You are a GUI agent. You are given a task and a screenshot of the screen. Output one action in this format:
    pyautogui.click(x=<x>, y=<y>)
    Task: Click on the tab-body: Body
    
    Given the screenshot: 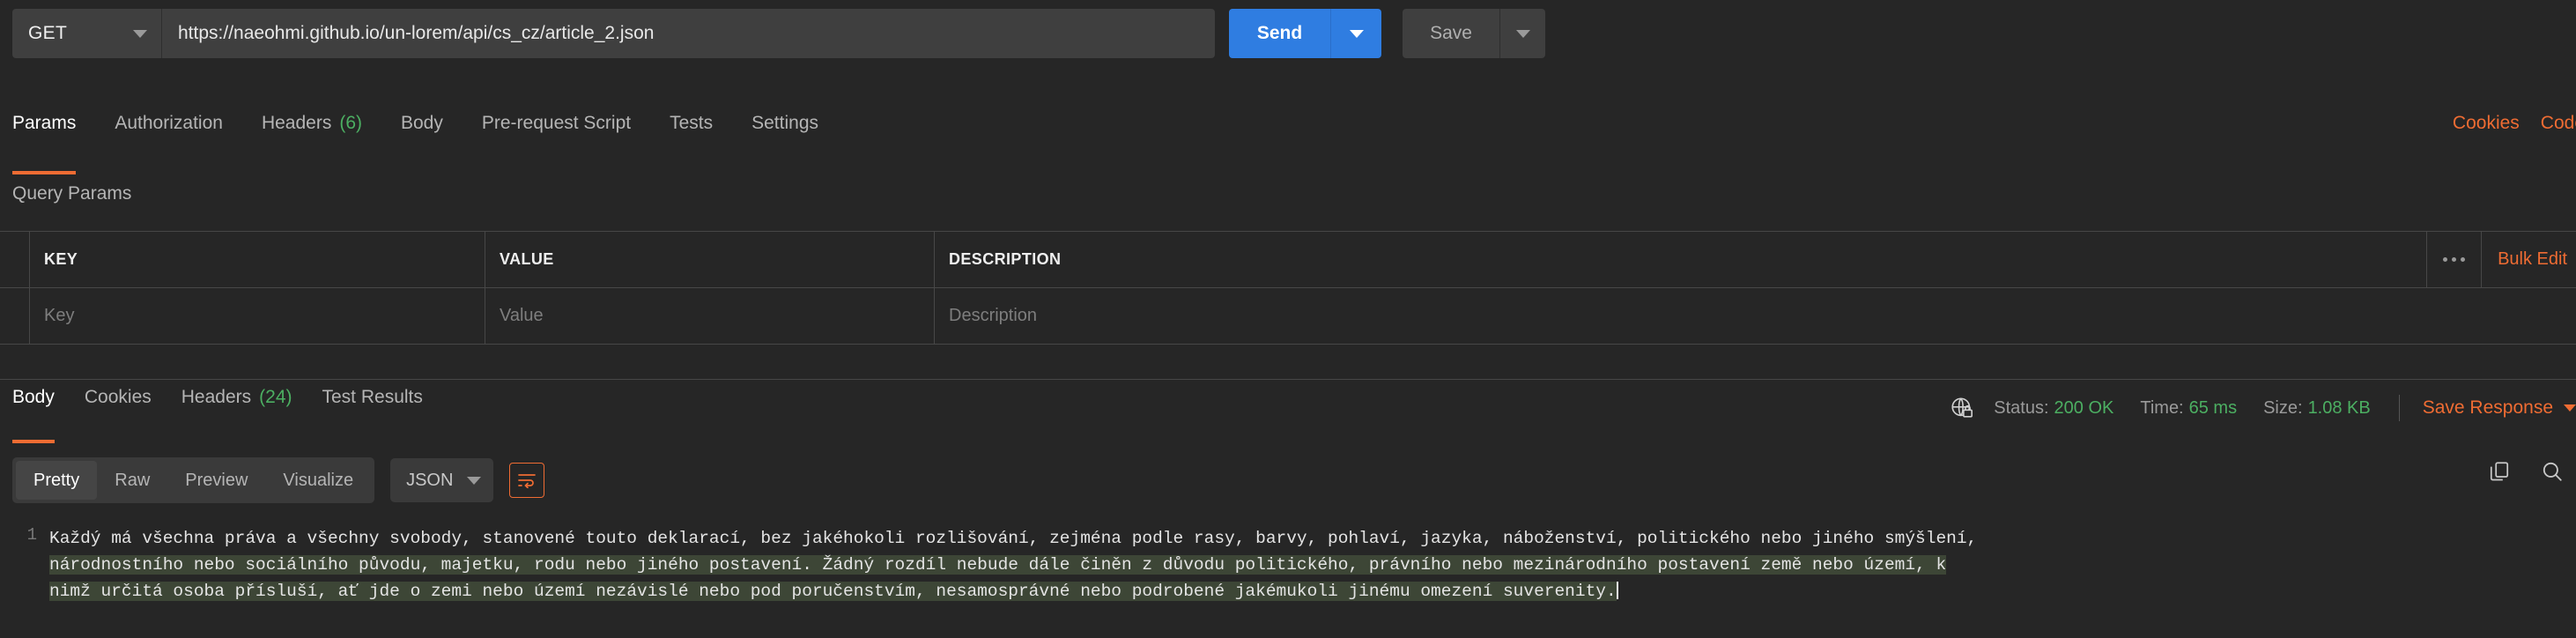 What is the action you would take?
    pyautogui.click(x=422, y=140)
    